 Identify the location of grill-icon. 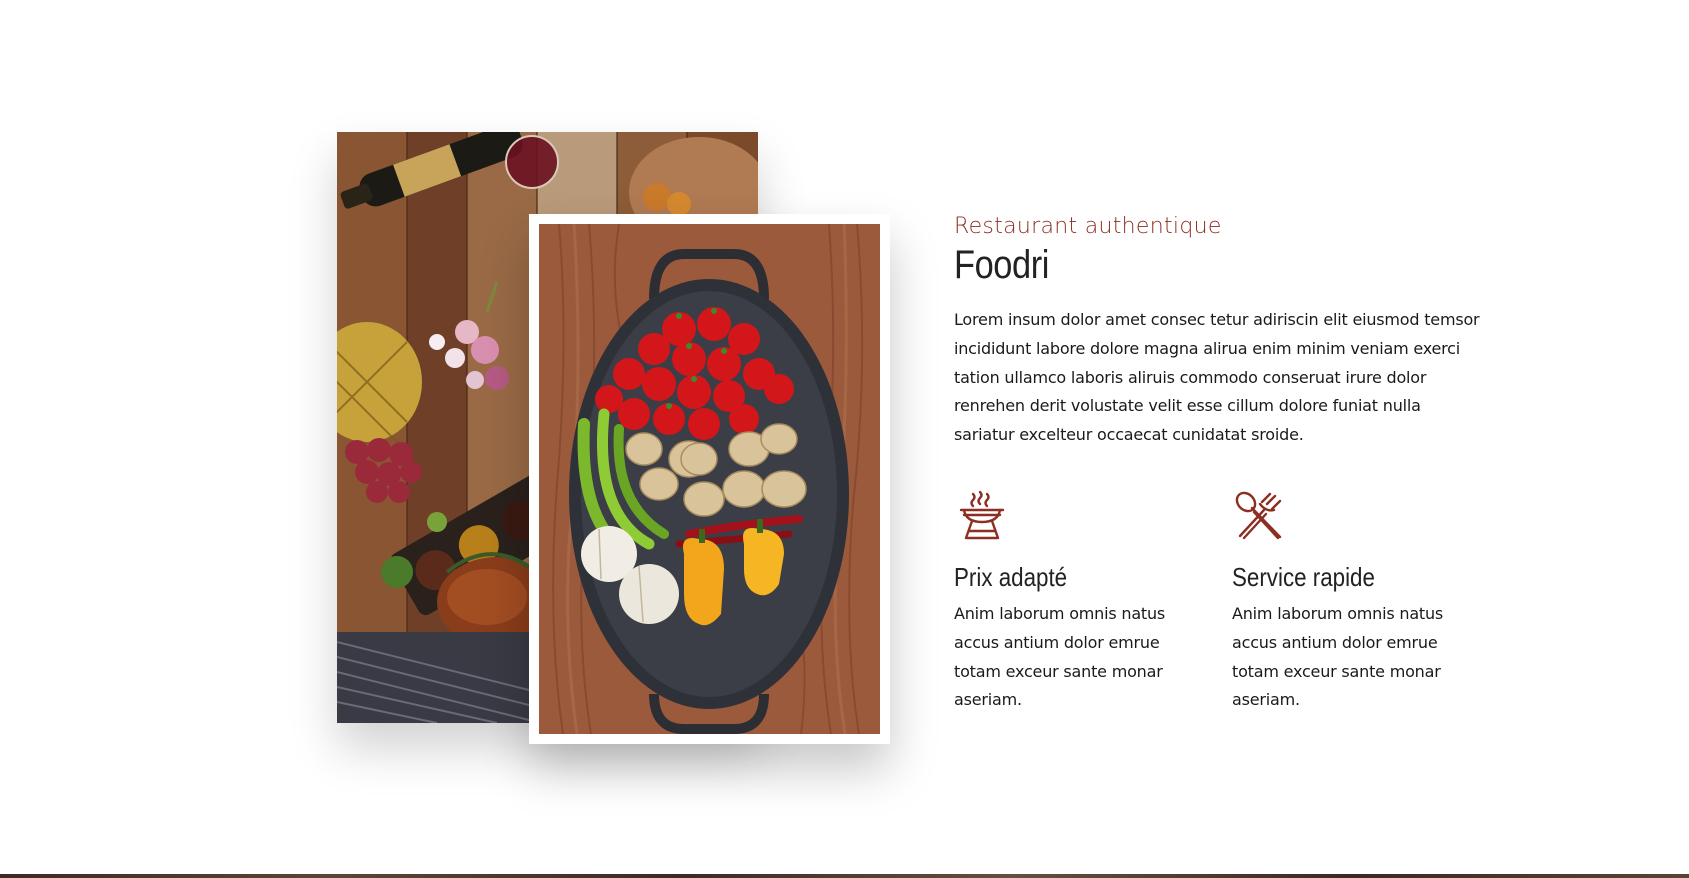
(982, 515).